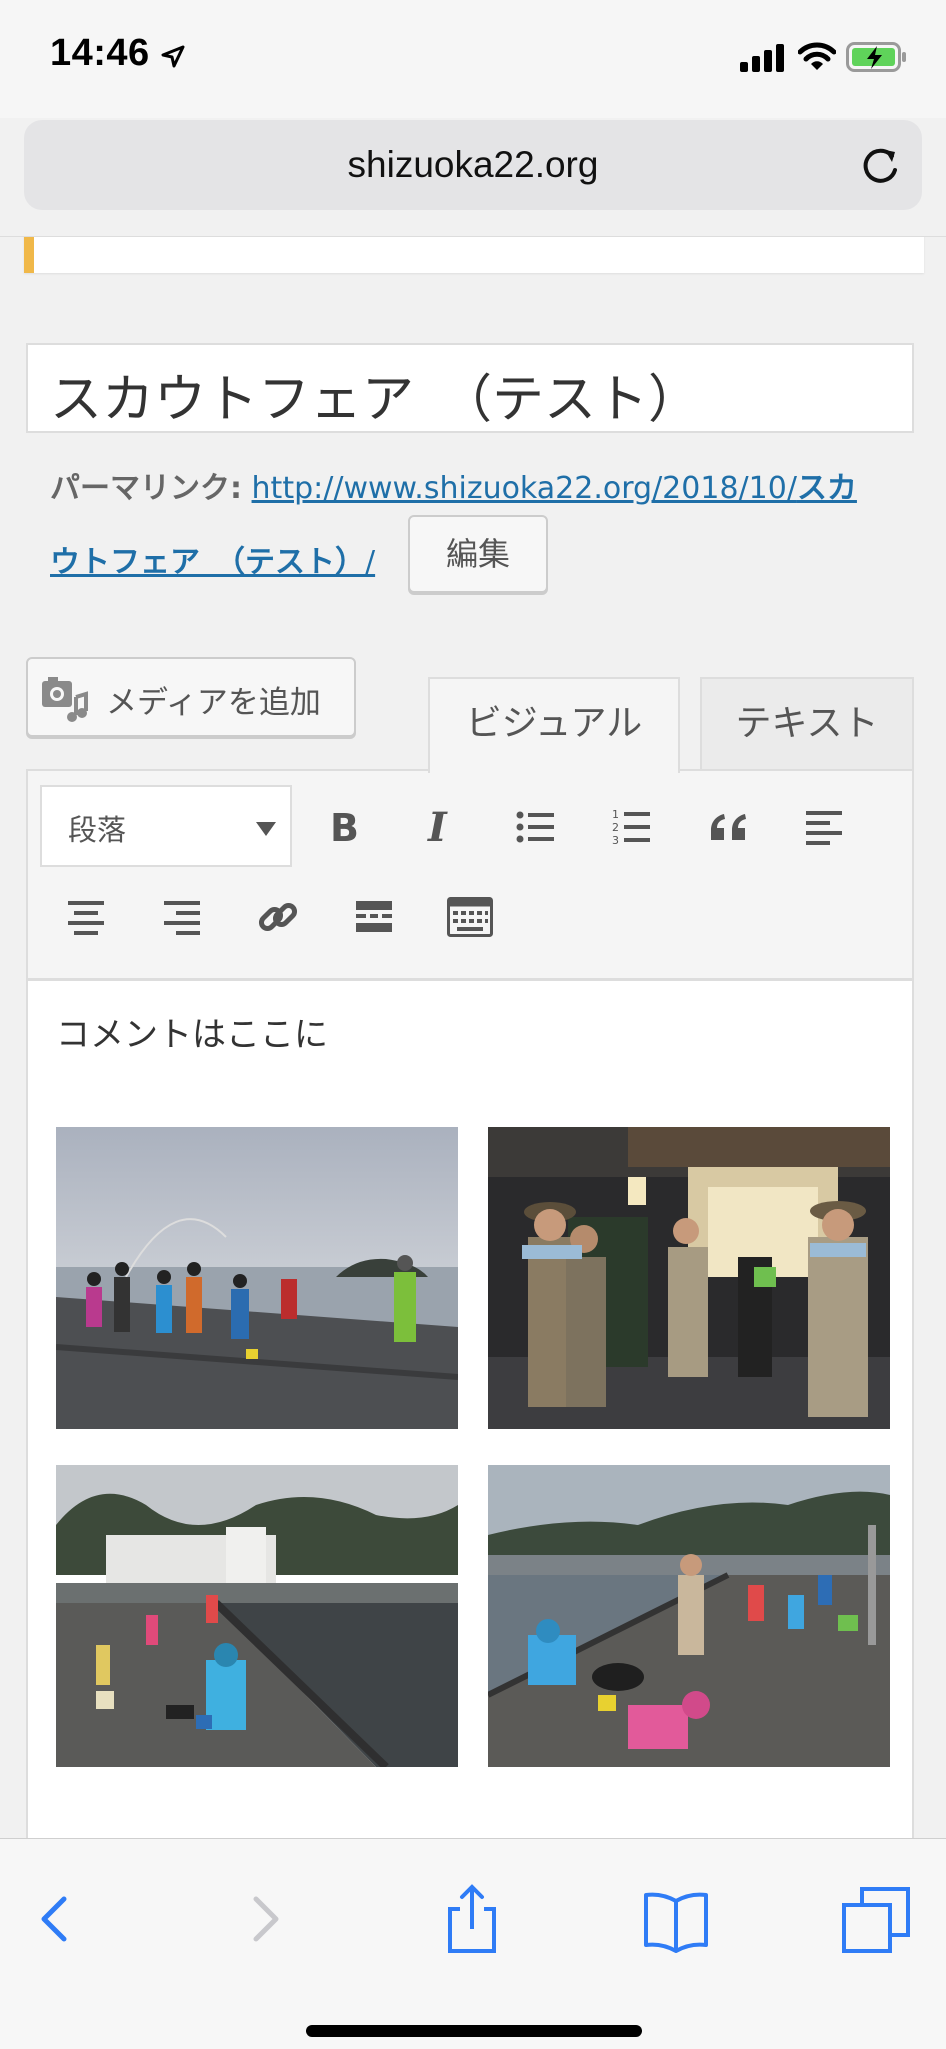 This screenshot has height=2049, width=946. I want to click on permalink-row-continued: ウトフェア （テスト）/, so click(212, 559).